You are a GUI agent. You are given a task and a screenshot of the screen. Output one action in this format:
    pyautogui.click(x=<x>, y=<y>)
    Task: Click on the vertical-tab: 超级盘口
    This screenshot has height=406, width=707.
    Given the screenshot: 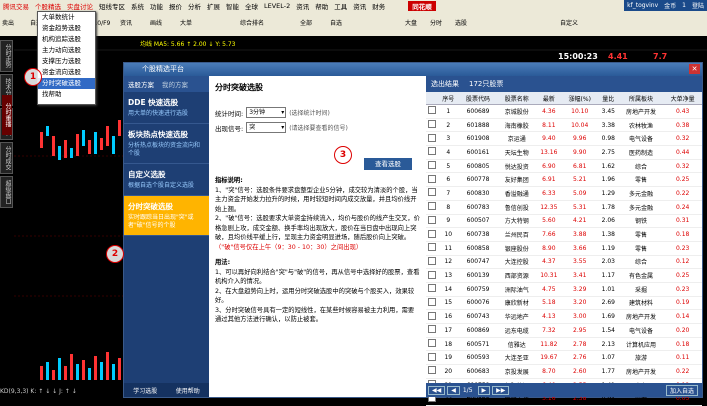 What is the action you would take?
    pyautogui.click(x=6, y=192)
    